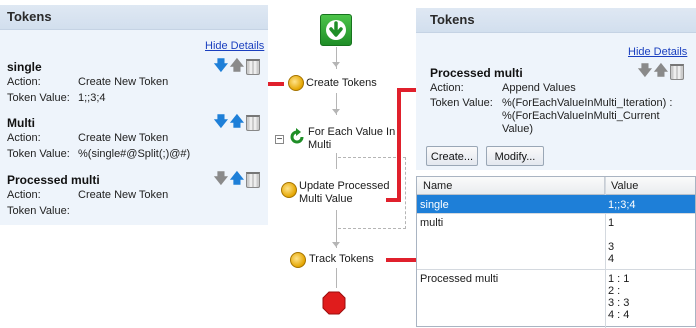  Describe the element at coordinates (619, 297) in the screenshot. I see `cell-value: 1 : 1 2 : 3 : 3 4 : 4` at that location.